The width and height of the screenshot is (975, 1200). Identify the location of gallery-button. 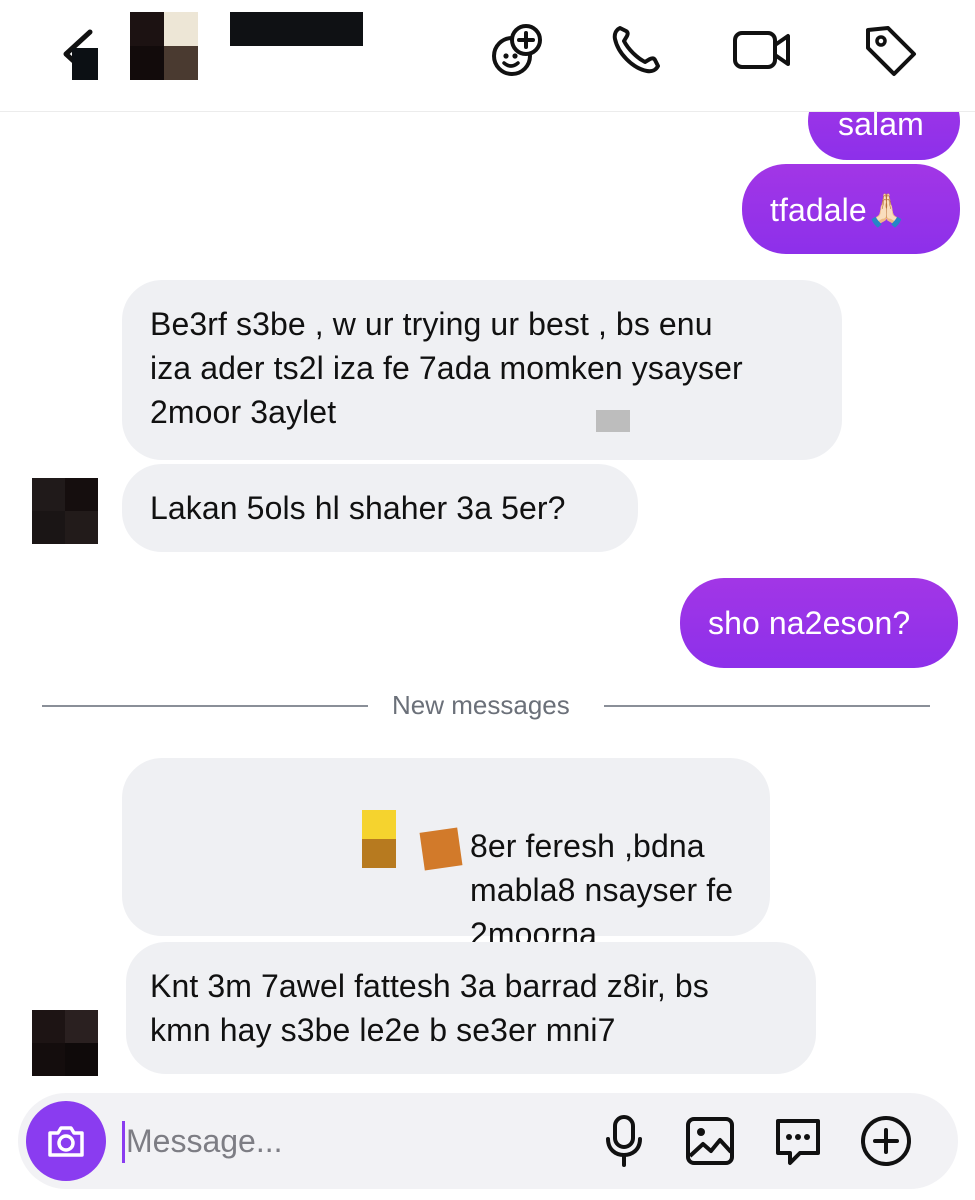
(710, 1141).